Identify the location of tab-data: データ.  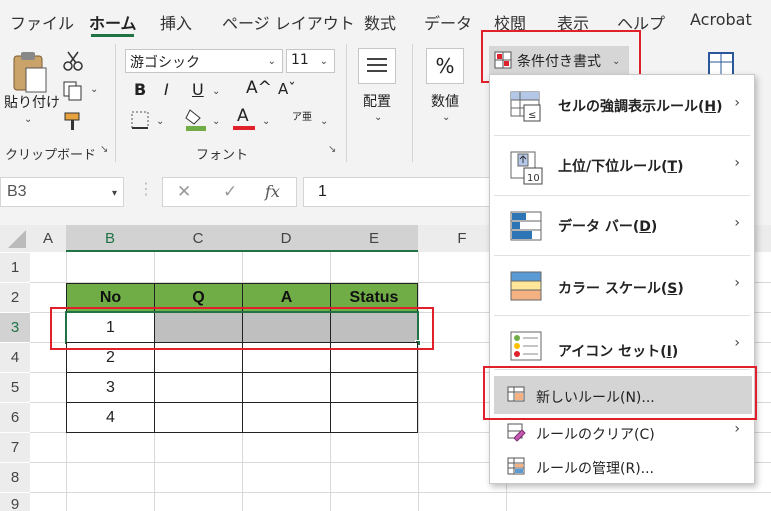
(448, 22).